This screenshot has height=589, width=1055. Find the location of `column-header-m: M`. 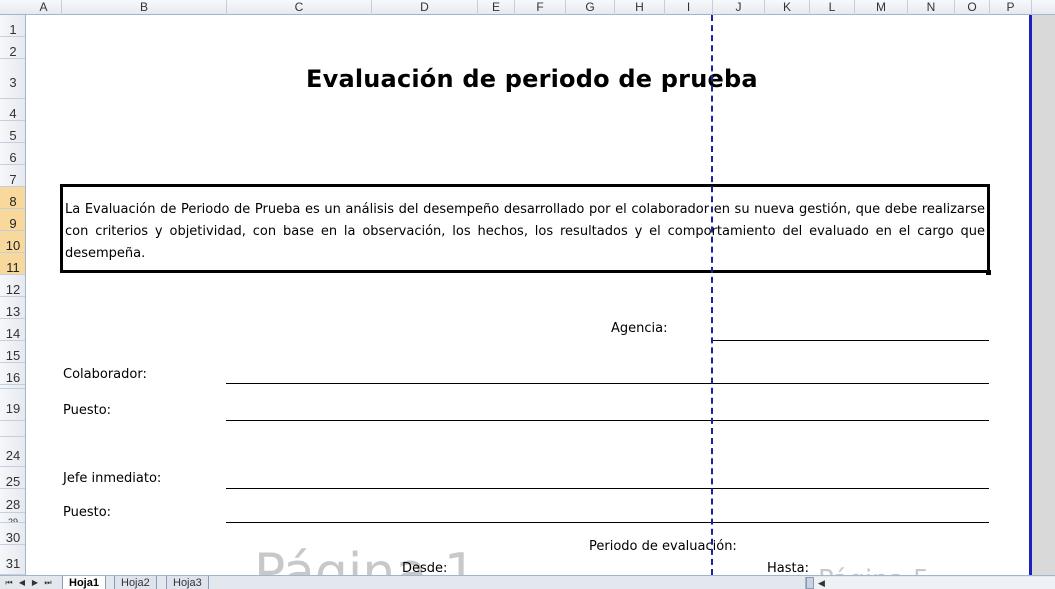

column-header-m: M is located at coordinates (881, 7).